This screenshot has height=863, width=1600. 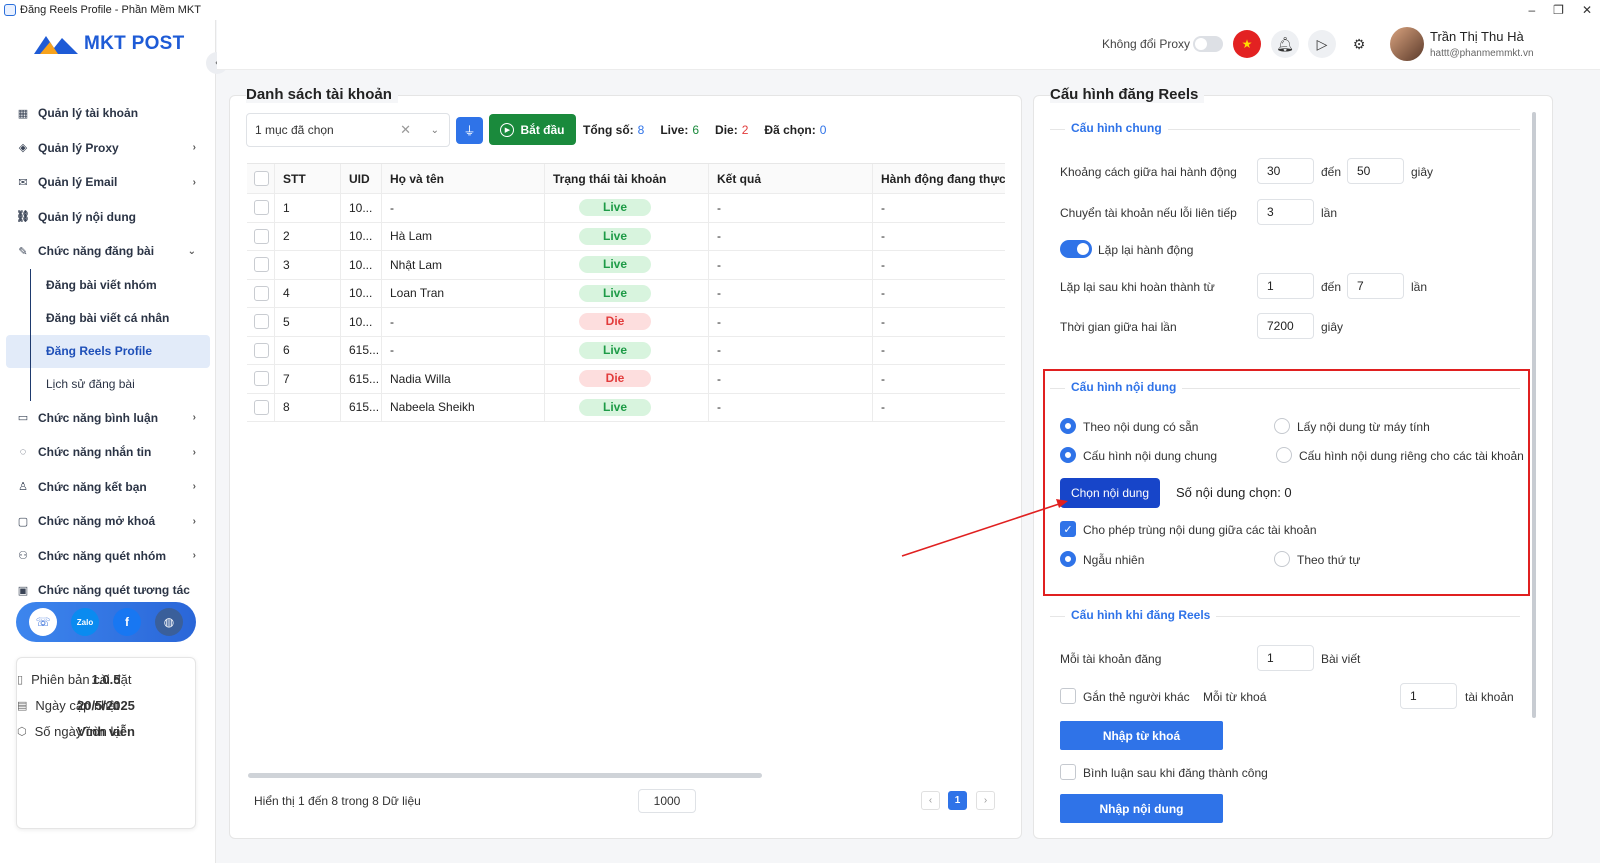 What do you see at coordinates (1141, 808) in the screenshot?
I see `import-content-button: Nhập nội dung` at bounding box center [1141, 808].